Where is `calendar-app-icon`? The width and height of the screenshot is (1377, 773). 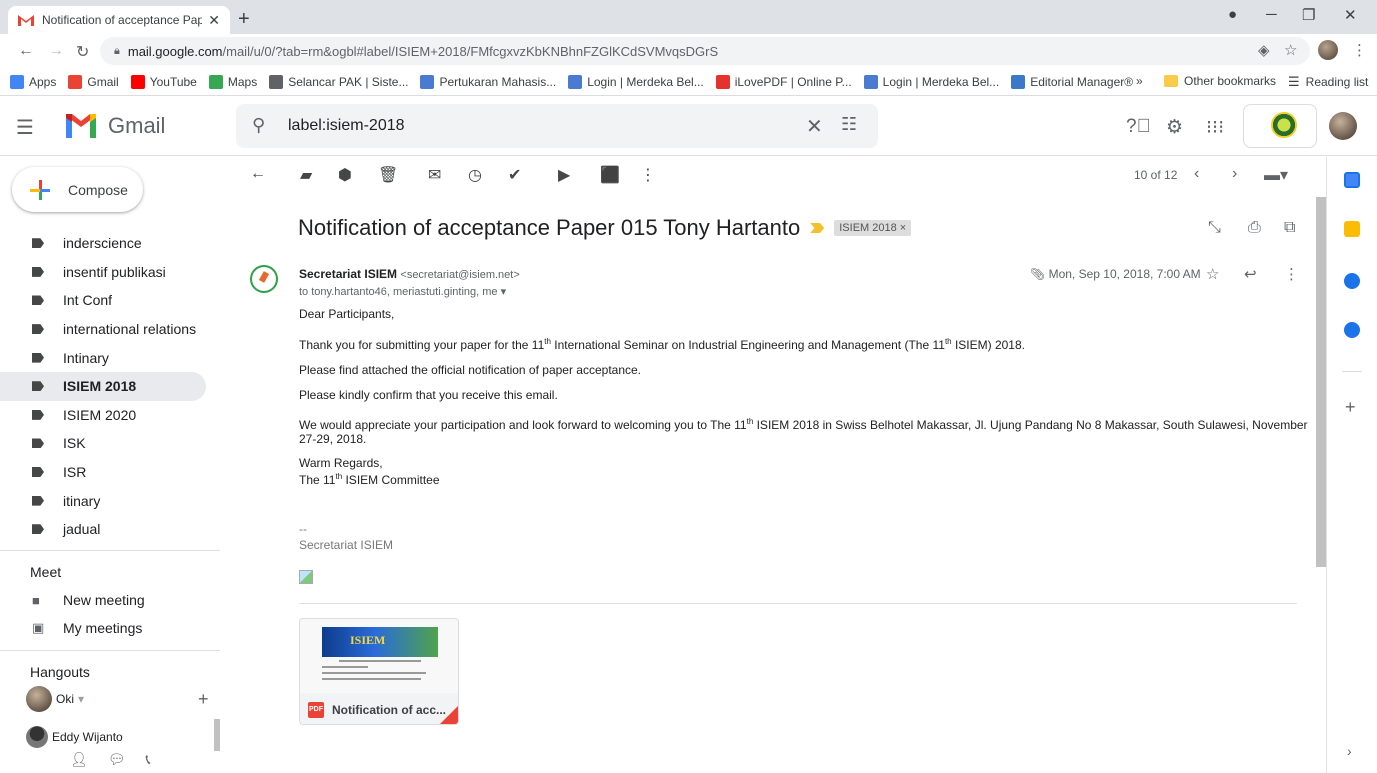 calendar-app-icon is located at coordinates (1352, 180).